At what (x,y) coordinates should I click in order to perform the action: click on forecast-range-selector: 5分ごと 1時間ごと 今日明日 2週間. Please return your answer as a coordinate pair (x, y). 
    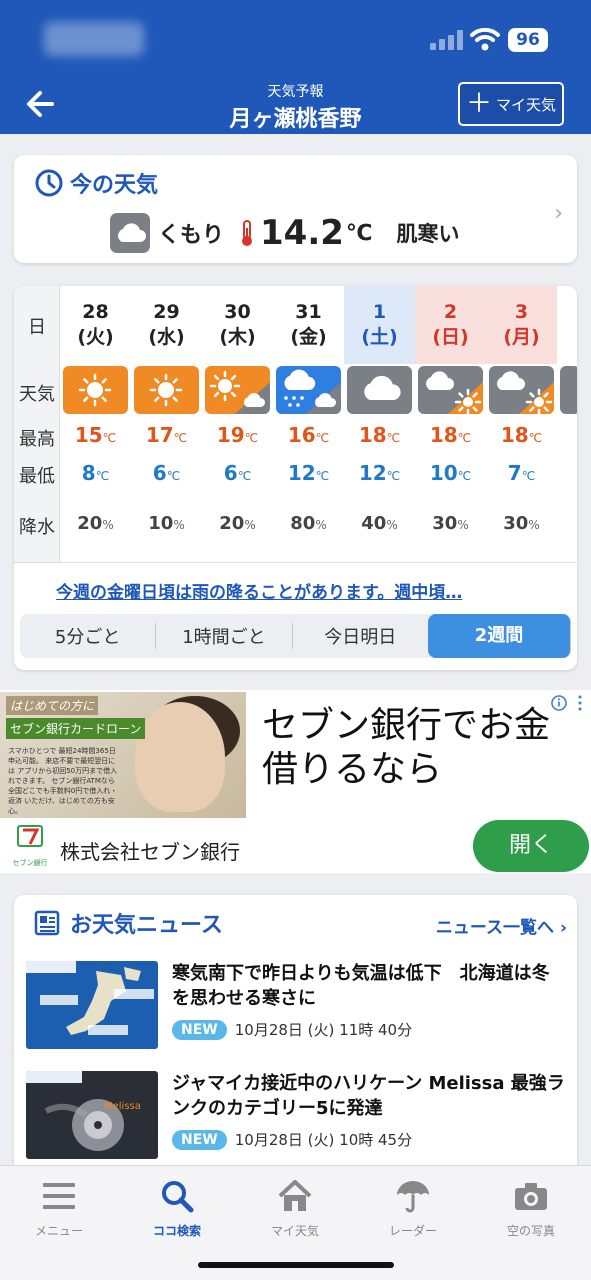
    Looking at the image, I should click on (296, 636).